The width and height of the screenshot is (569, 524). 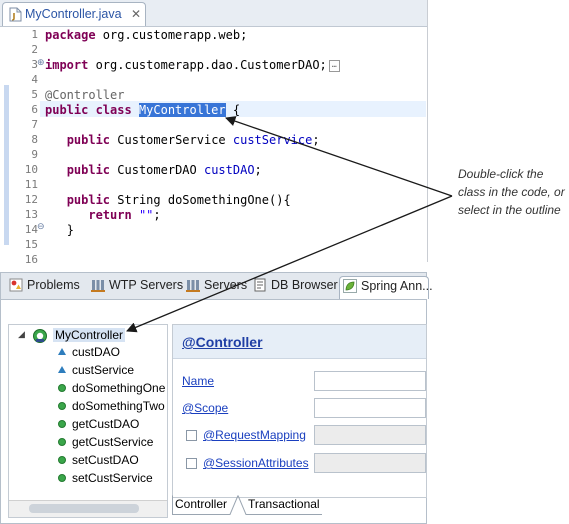 What do you see at coordinates (106, 424) in the screenshot?
I see `outline-item-label: getCustDAO` at bounding box center [106, 424].